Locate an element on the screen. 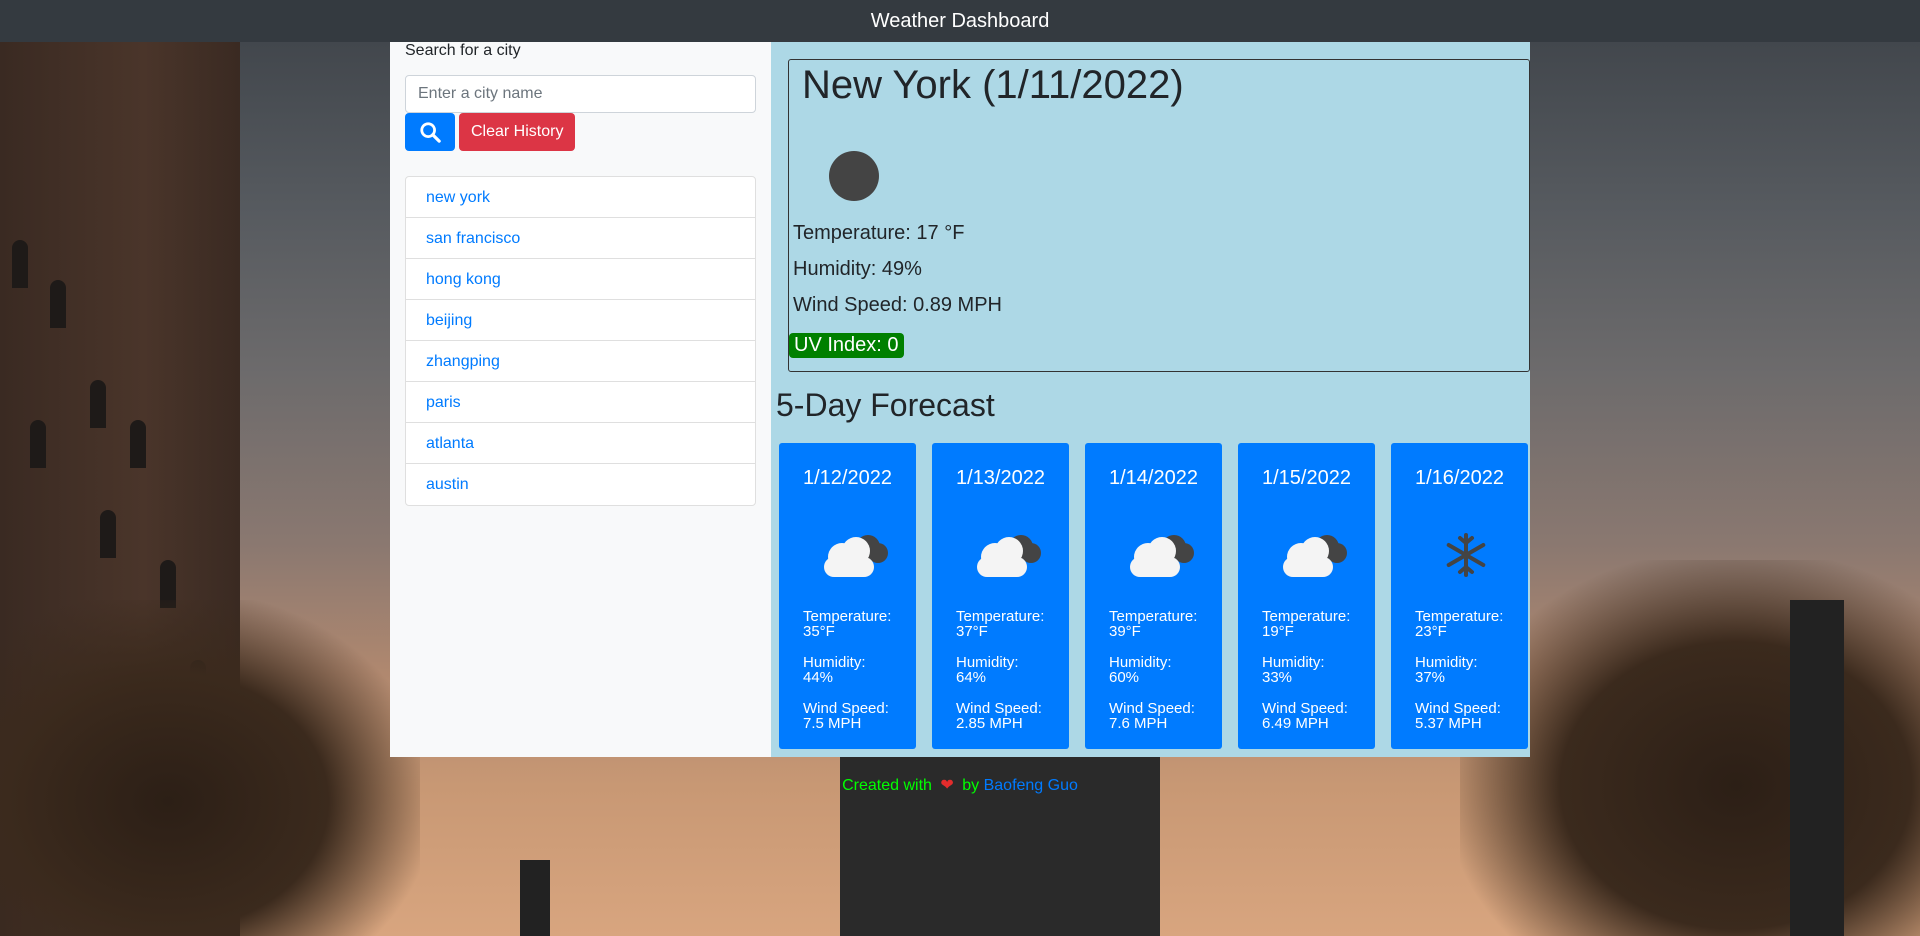  forecast-date: 1/12/2022 is located at coordinates (847, 478).